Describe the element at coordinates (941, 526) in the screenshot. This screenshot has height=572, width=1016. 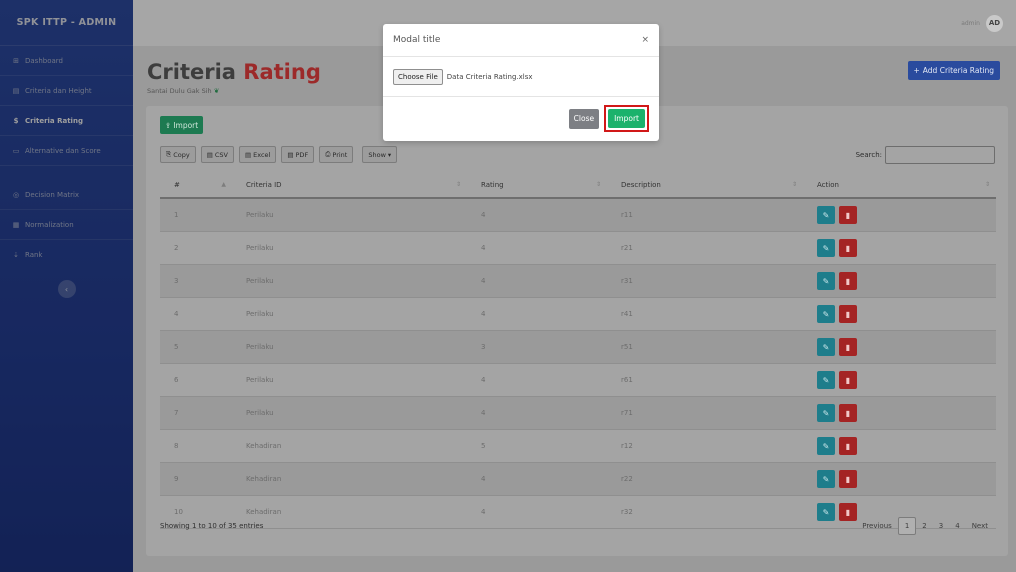
I see `pagination-page-3: 3` at that location.